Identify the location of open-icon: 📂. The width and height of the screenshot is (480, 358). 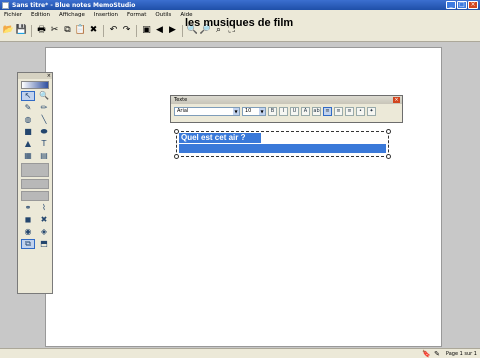
(8, 30).